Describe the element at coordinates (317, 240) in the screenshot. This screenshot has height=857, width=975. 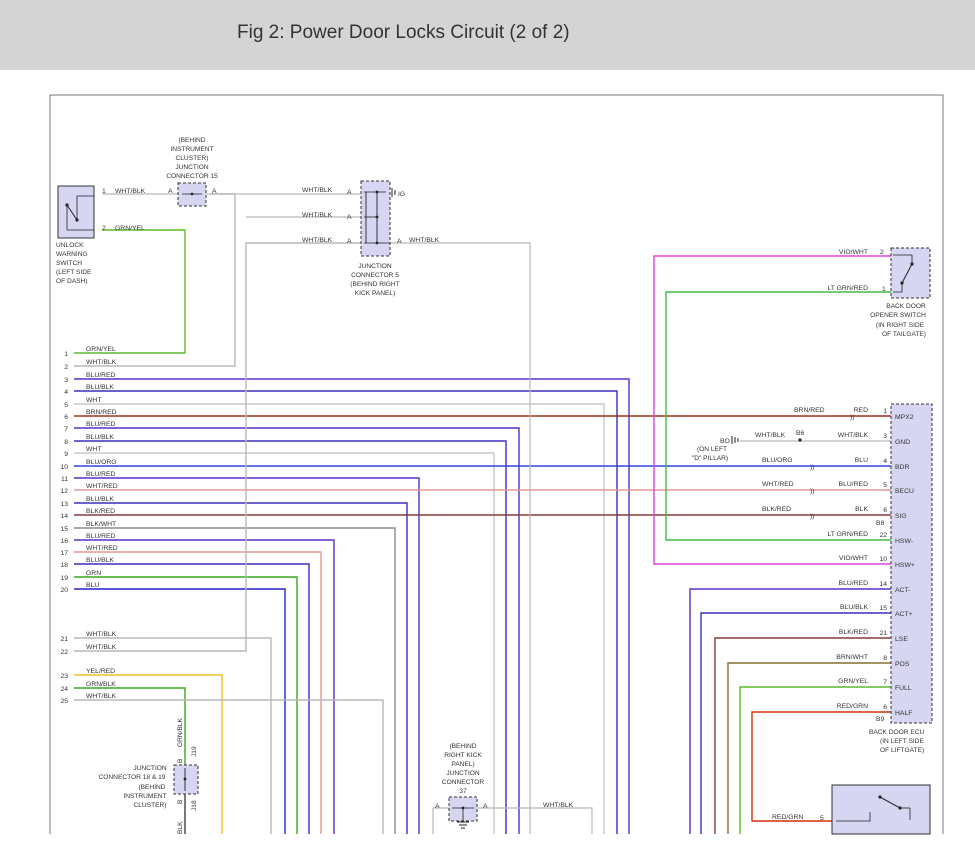
I see `jc5-wire-3: WHT/BLK` at that location.